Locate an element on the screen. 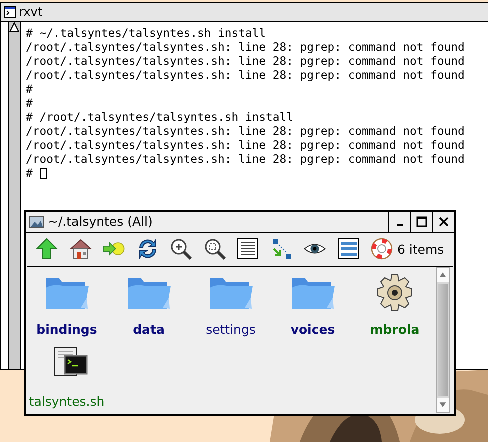 This screenshot has width=488, height=442. window-title: ~/.talsyntes (All) is located at coordinates (101, 222).